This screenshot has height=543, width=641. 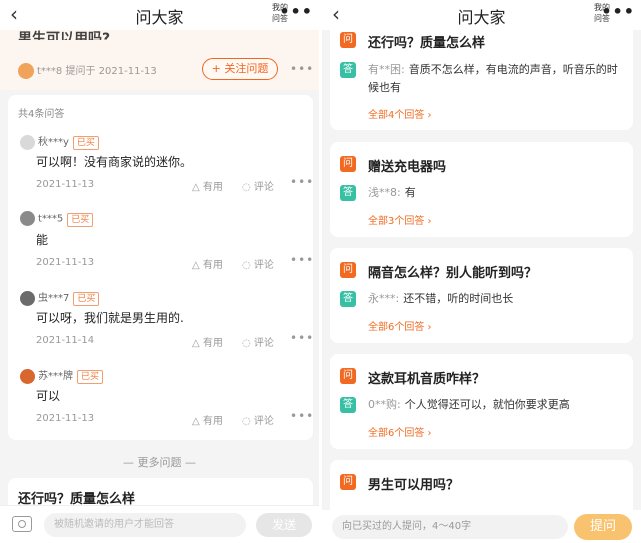 I want to click on all-answers-link: 全部3个回答 ›, so click(x=400, y=219).